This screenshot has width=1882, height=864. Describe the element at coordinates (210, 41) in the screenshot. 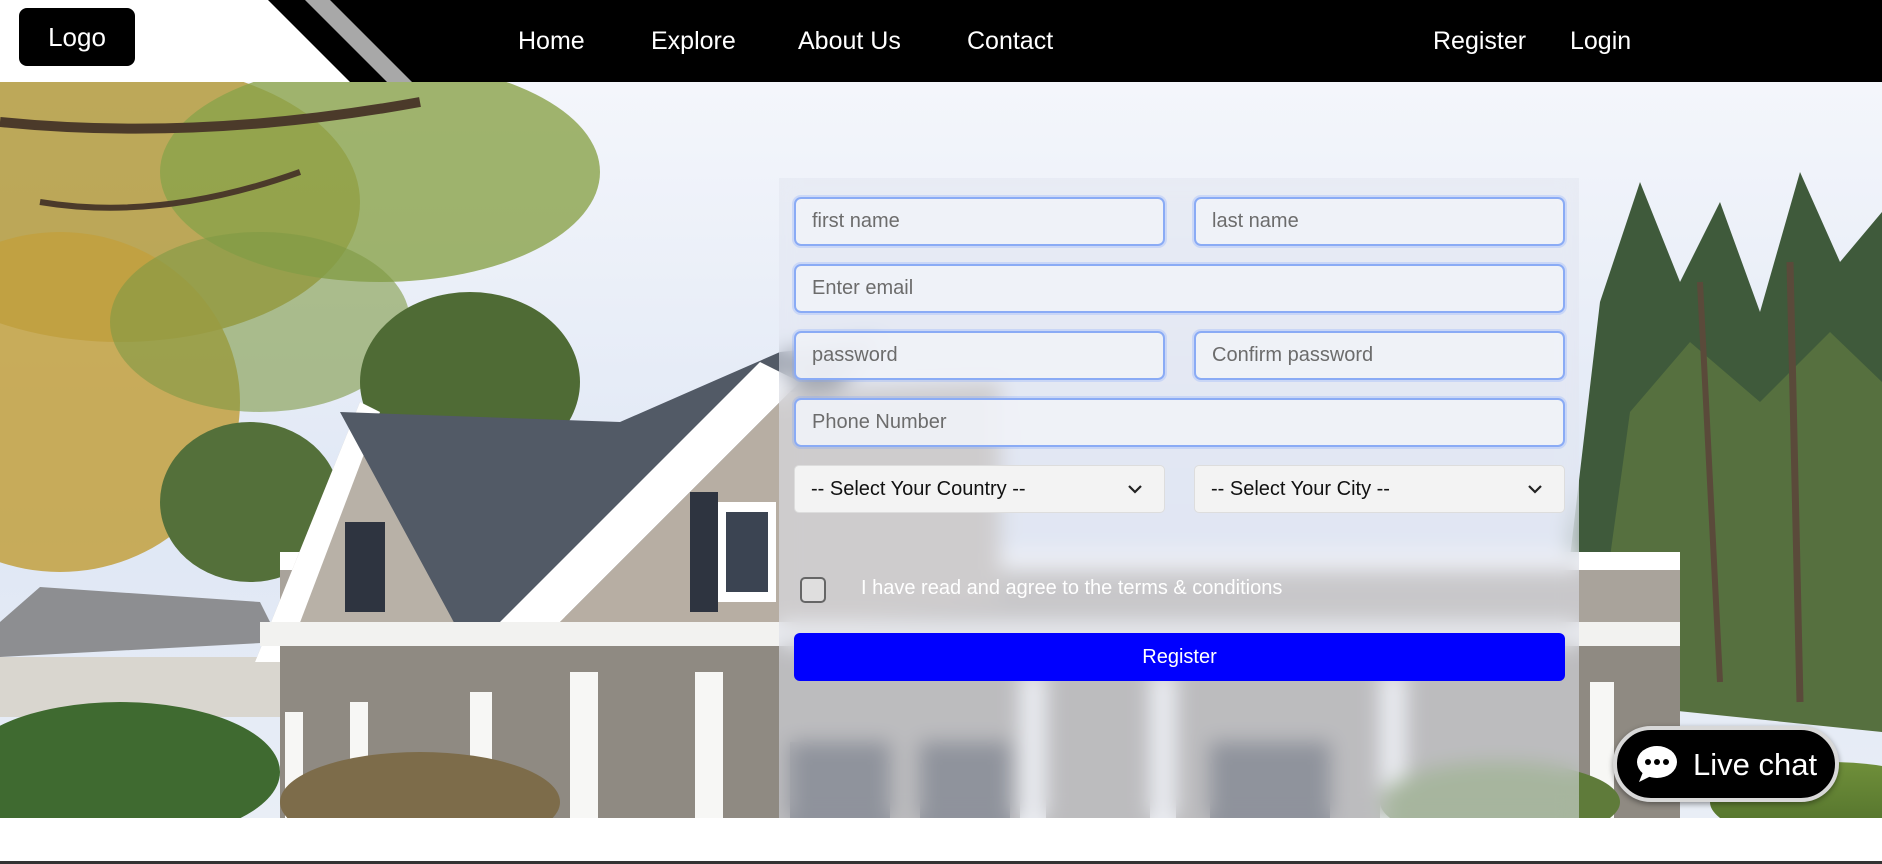

I see `logo-area: Logo` at that location.